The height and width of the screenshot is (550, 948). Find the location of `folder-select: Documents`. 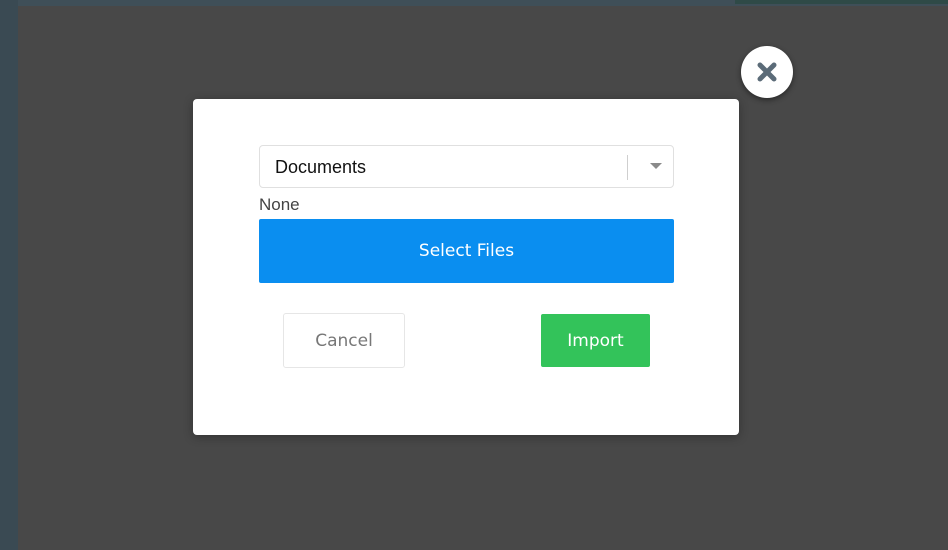

folder-select: Documents is located at coordinates (466, 166).